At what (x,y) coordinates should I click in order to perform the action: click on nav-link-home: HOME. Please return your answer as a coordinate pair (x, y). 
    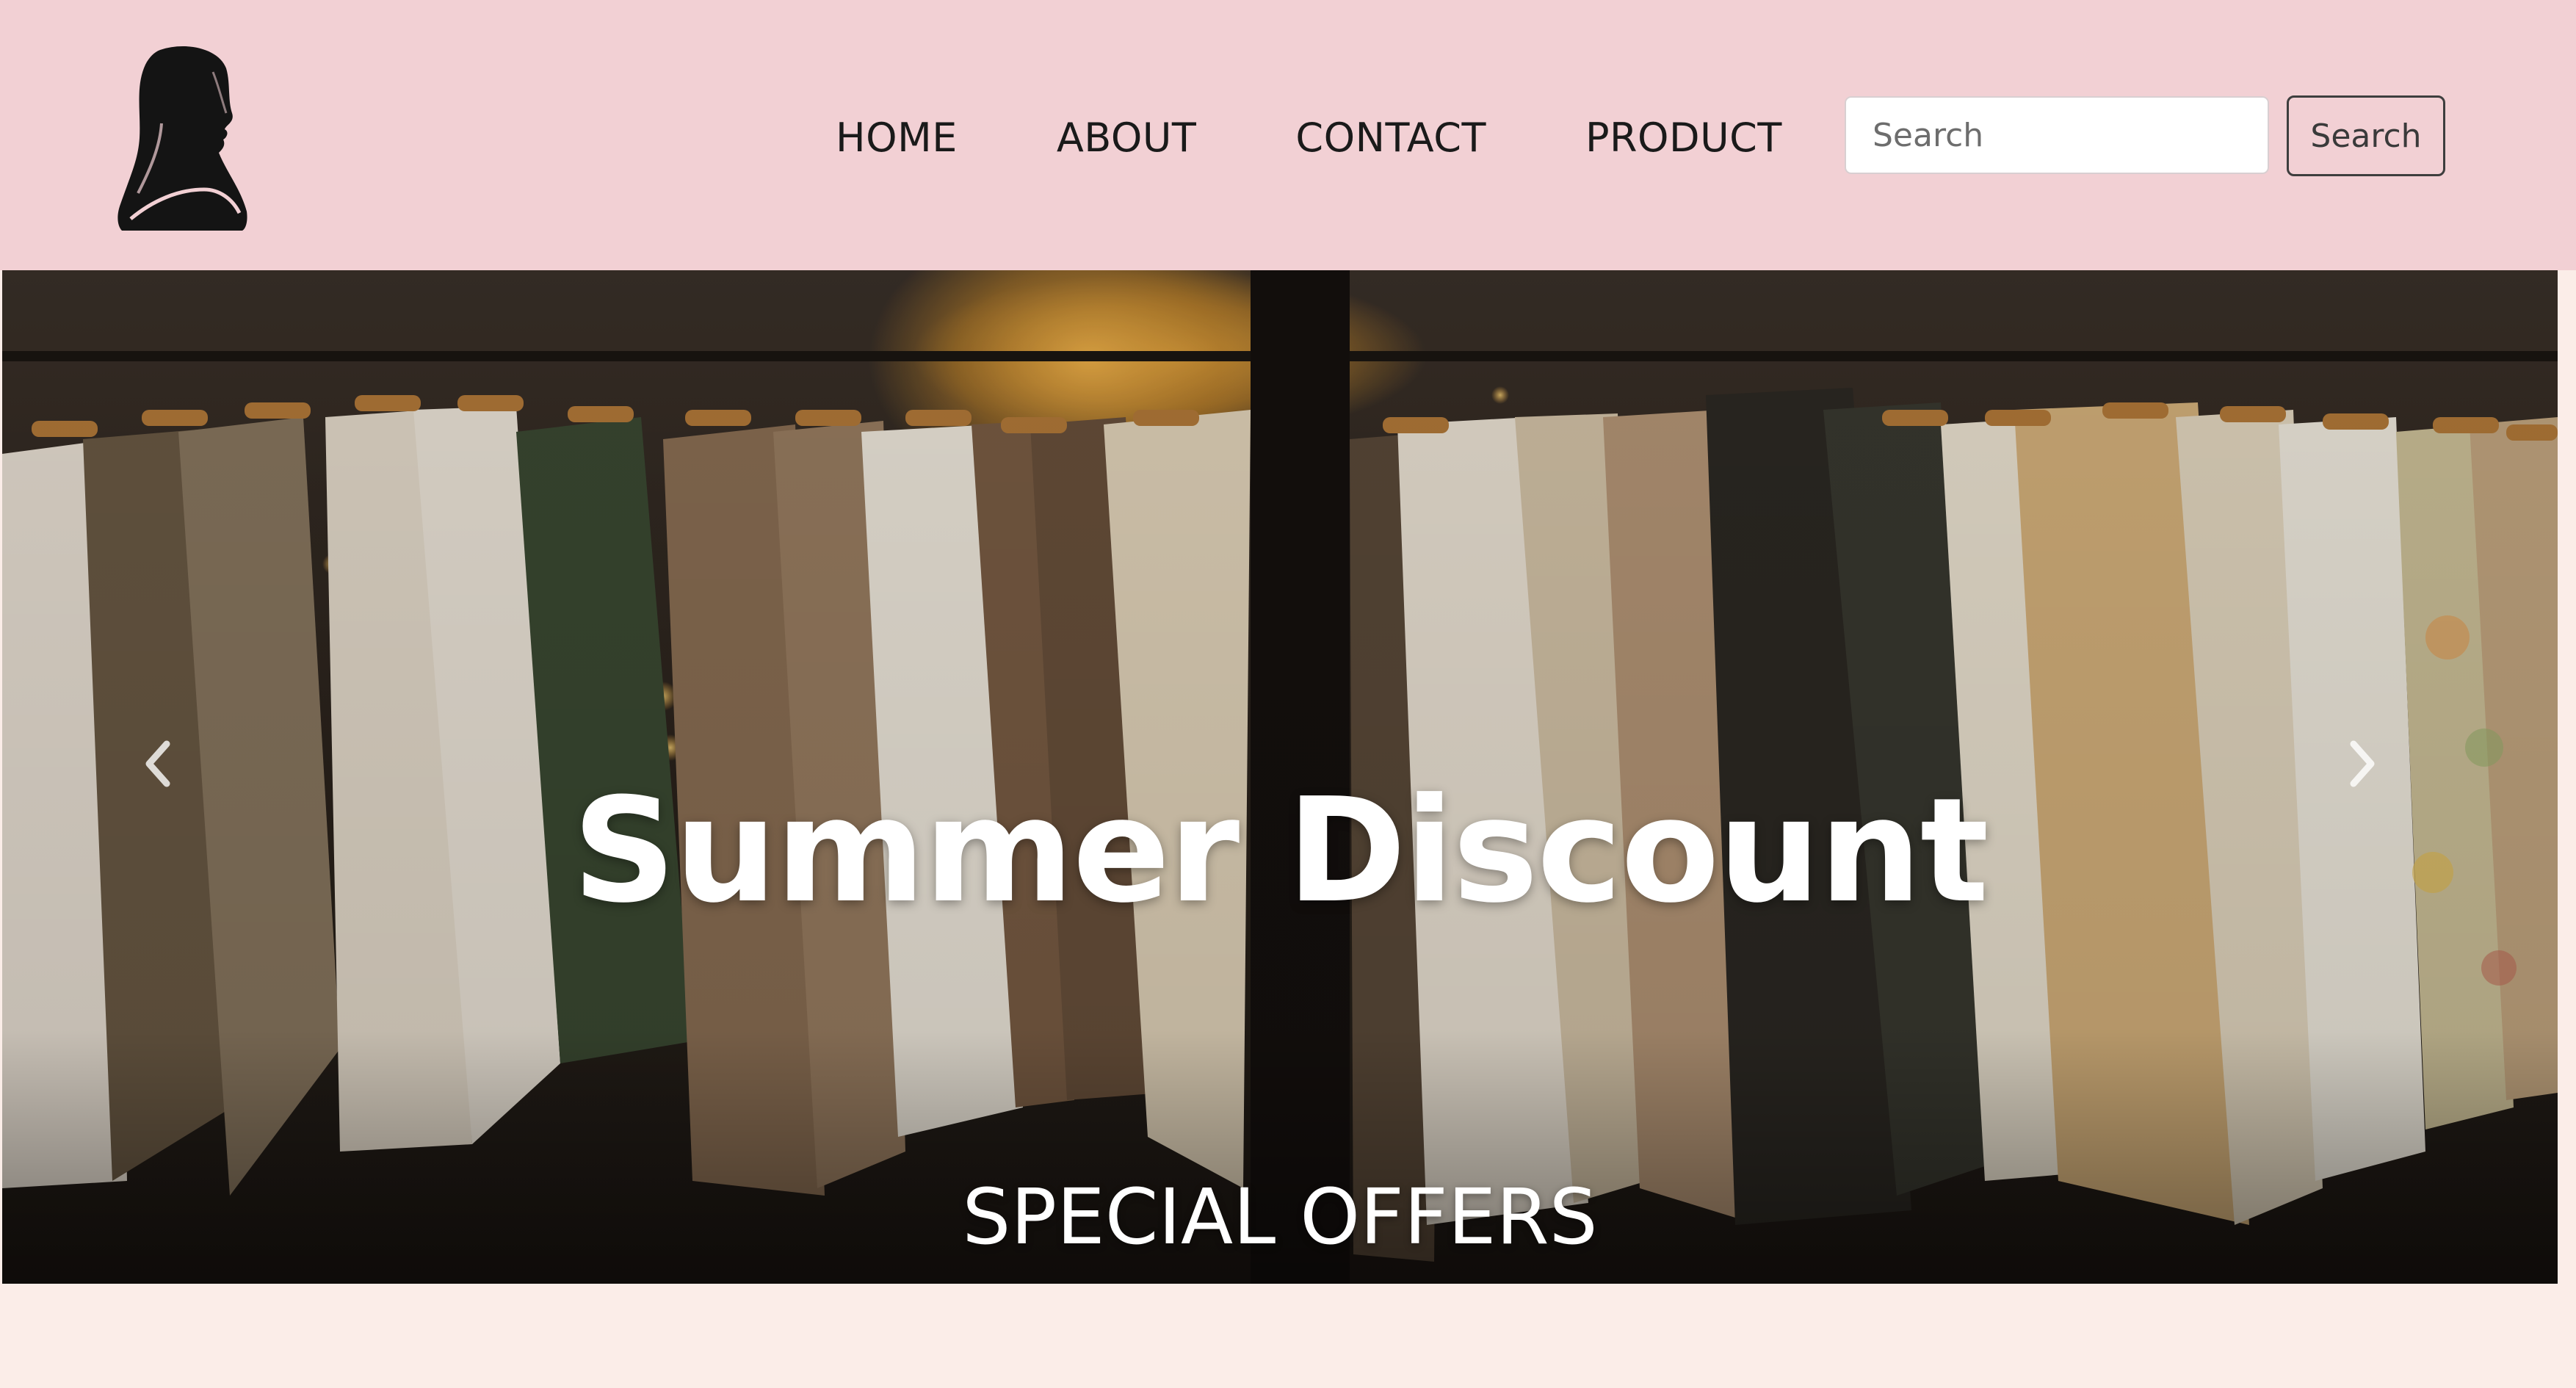
    Looking at the image, I should click on (897, 138).